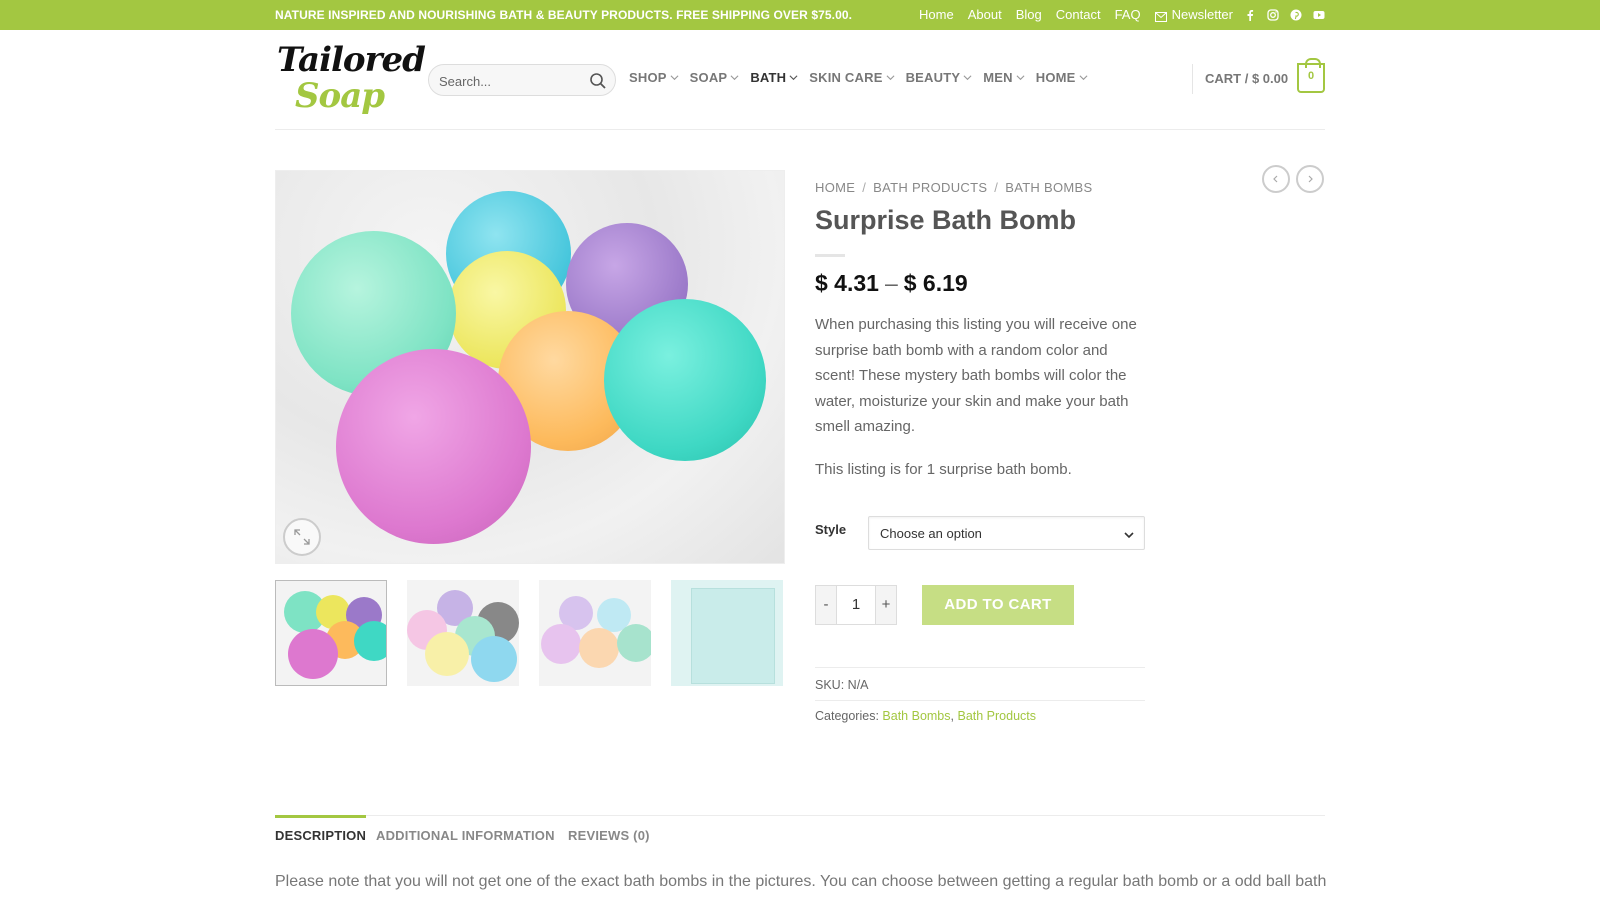 This screenshot has height=900, width=1600. I want to click on categories-label: Categories:, so click(847, 716).